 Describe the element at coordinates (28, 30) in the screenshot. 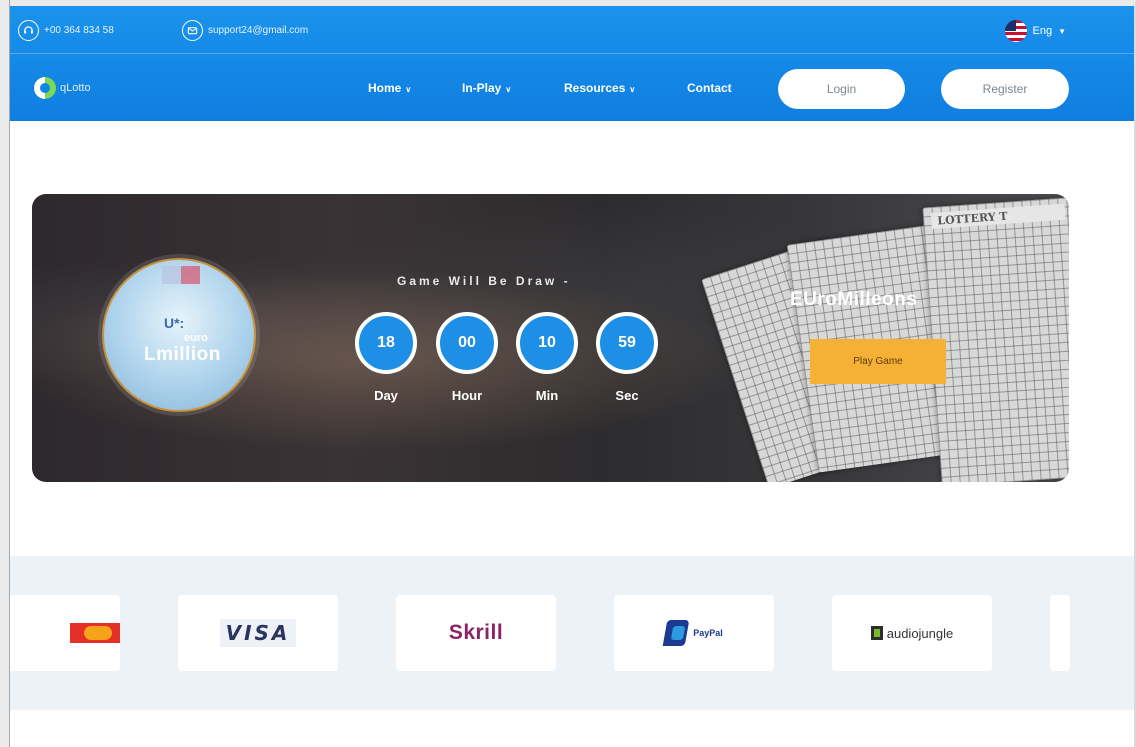

I see `headset-icon` at that location.